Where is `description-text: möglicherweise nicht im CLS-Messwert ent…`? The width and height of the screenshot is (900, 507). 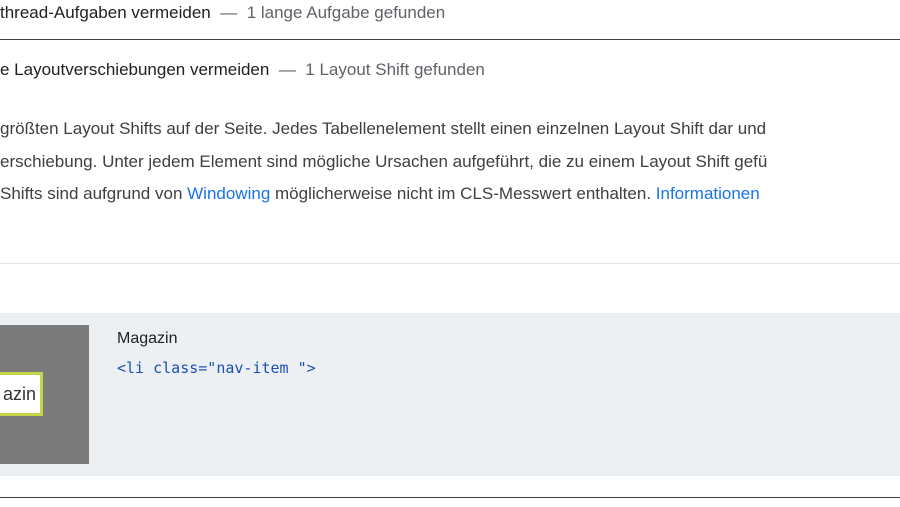 description-text: möglicherweise nicht im CLS-Messwert ent… is located at coordinates (463, 193).